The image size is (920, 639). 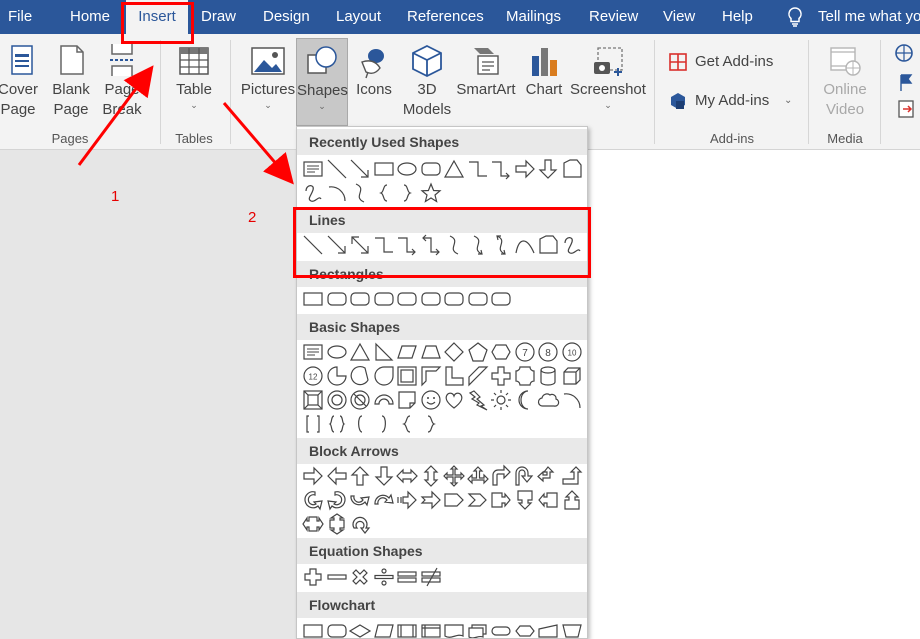 I want to click on shape-f-prep-icon, so click(x=525, y=628).